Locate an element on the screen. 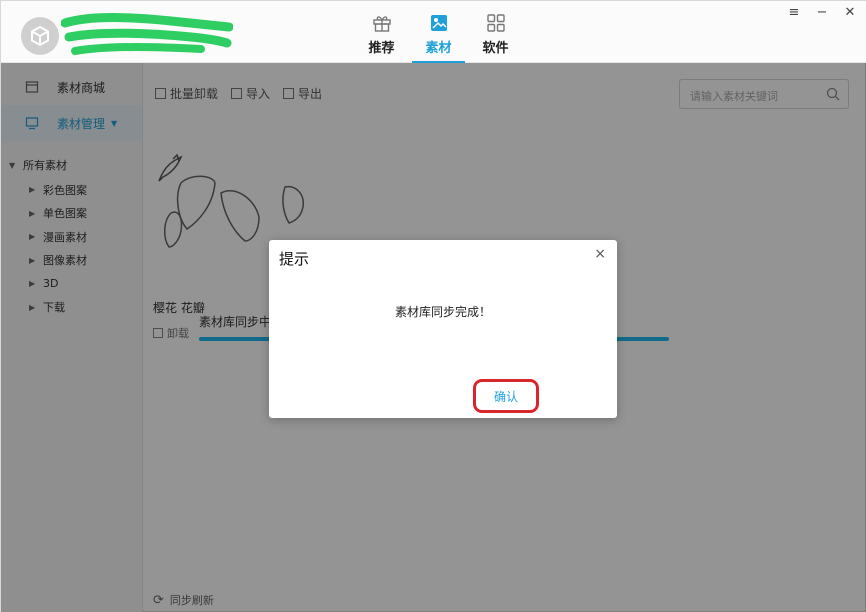  header: 推荐 素材 软件 ≡ − ✕ is located at coordinates (433, 32).